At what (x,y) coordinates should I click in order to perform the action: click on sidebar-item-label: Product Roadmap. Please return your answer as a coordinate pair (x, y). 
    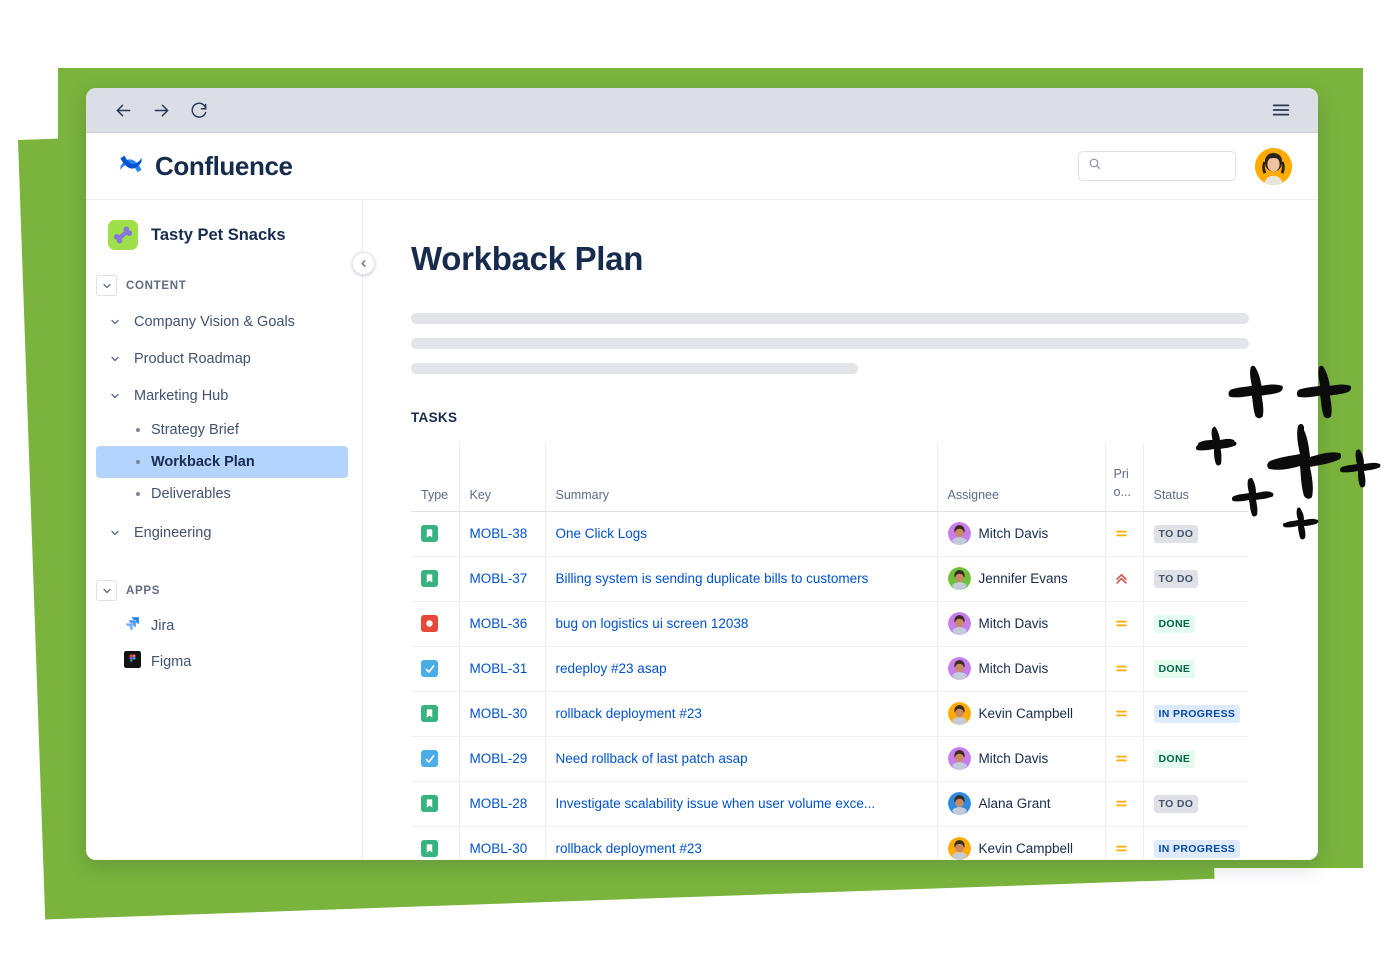
    Looking at the image, I should click on (192, 358).